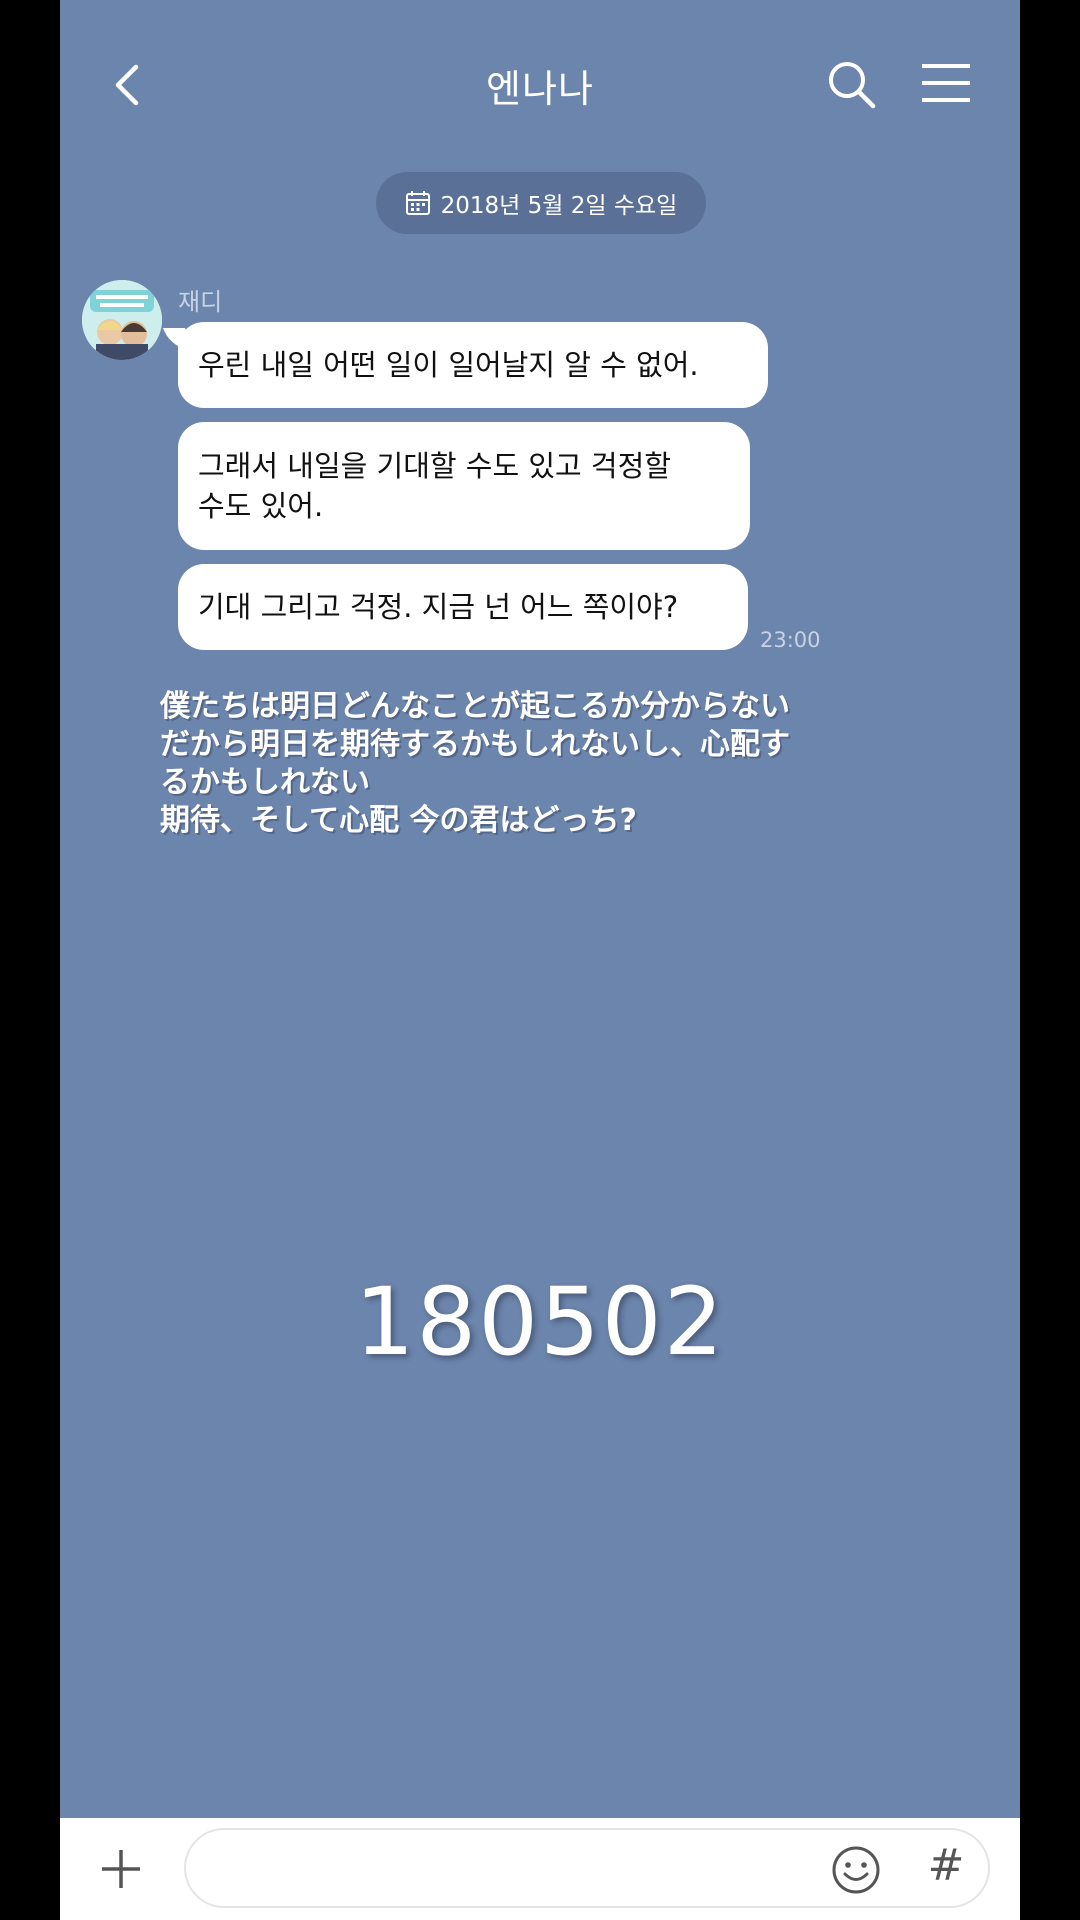 This screenshot has width=1080, height=1920. Describe the element at coordinates (464, 486) in the screenshot. I see `message-bubble: 그래서 내일을 기대할 수도 있고 걱정할 수도 있어.` at that location.